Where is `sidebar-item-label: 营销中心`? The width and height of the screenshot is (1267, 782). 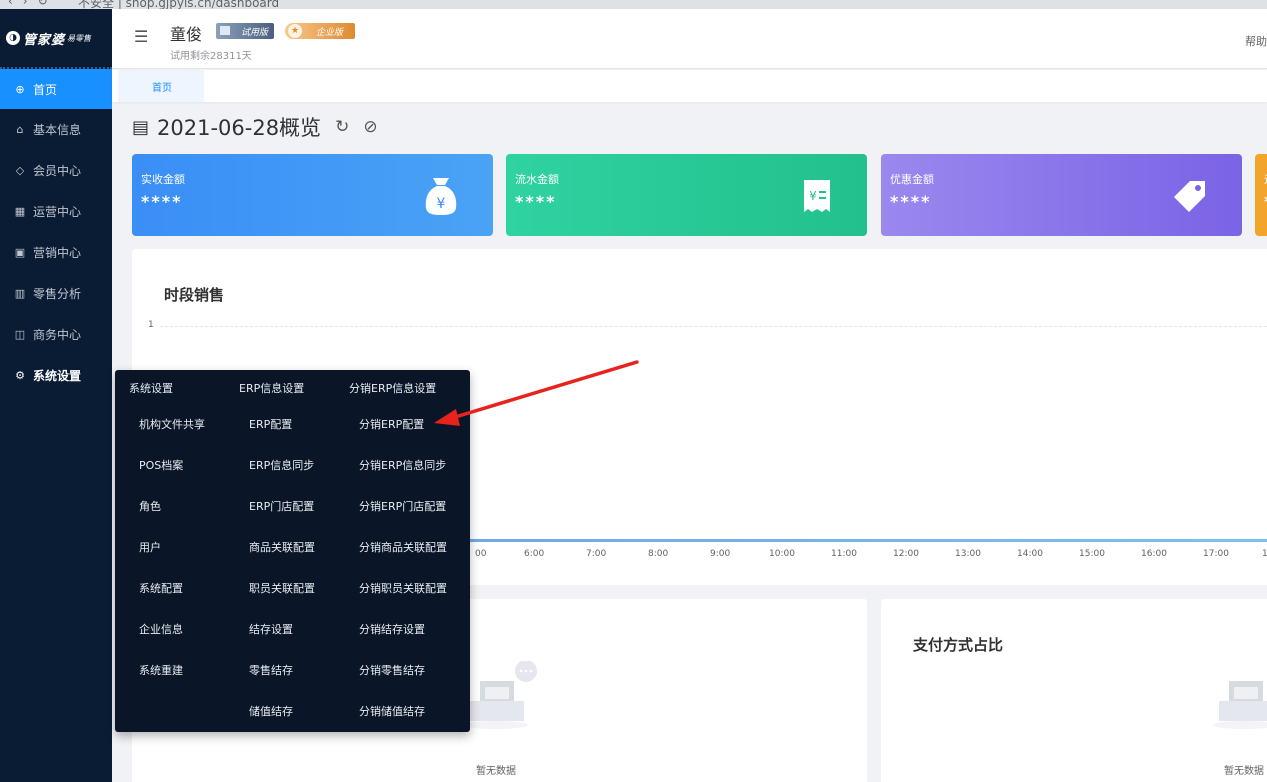
sidebar-item-label: 营销中心 is located at coordinates (57, 253).